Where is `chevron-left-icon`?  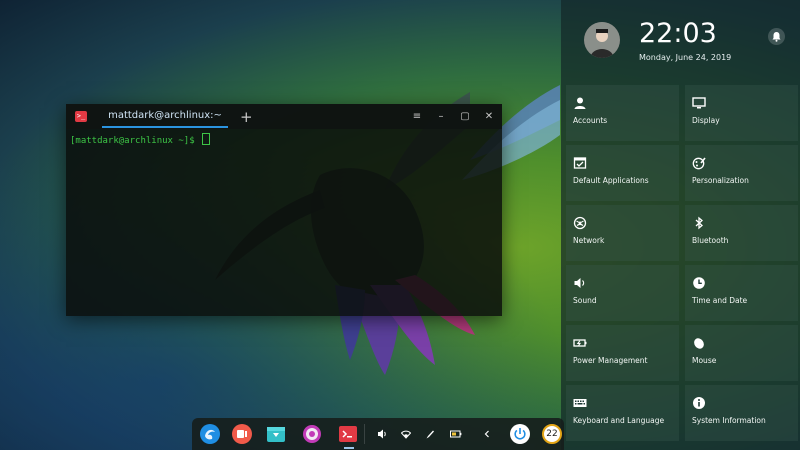
chevron-left-icon is located at coordinates (487, 434).